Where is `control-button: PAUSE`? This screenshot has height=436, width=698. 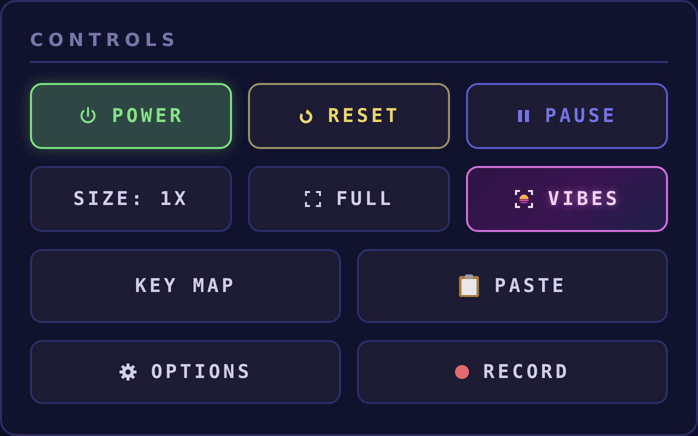 control-button: PAUSE is located at coordinates (567, 116).